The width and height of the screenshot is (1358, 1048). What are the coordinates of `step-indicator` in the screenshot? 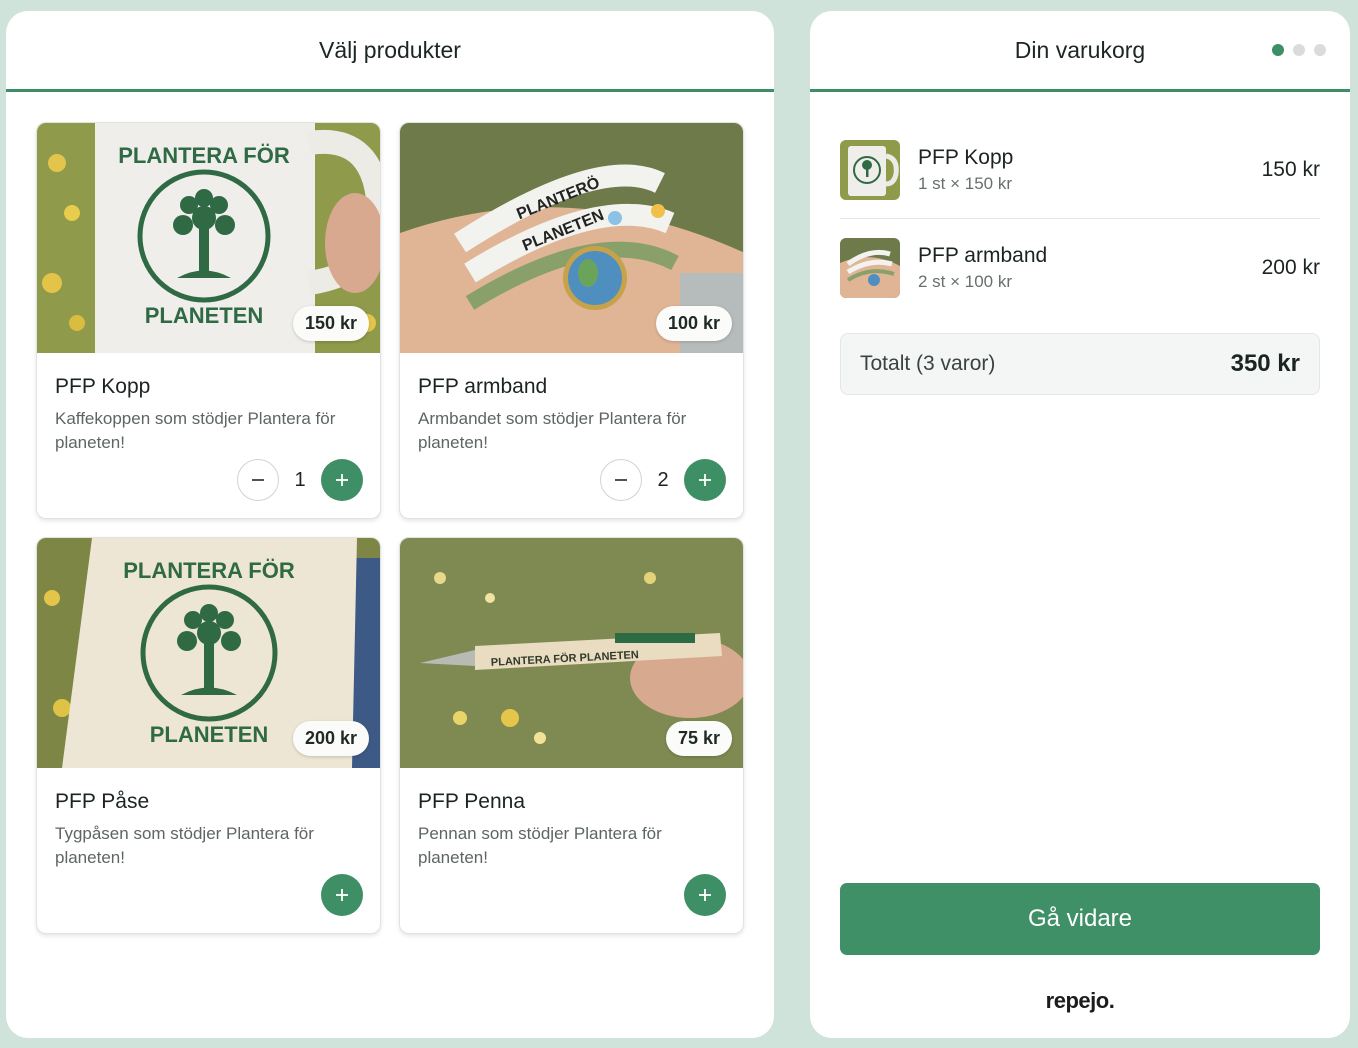 It's located at (1299, 50).